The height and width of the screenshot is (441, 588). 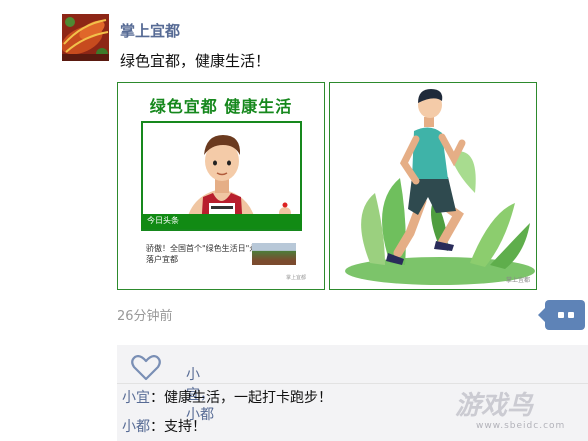 I want to click on news-headline: 骄傲！全国首个"绿色生活日"永久落户宜都, so click(x=206, y=254).